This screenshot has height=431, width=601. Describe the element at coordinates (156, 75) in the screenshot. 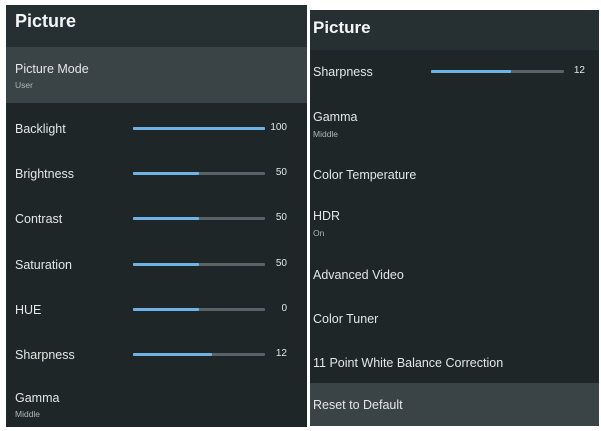

I see `picture-mode-item: Picture Mode User` at that location.